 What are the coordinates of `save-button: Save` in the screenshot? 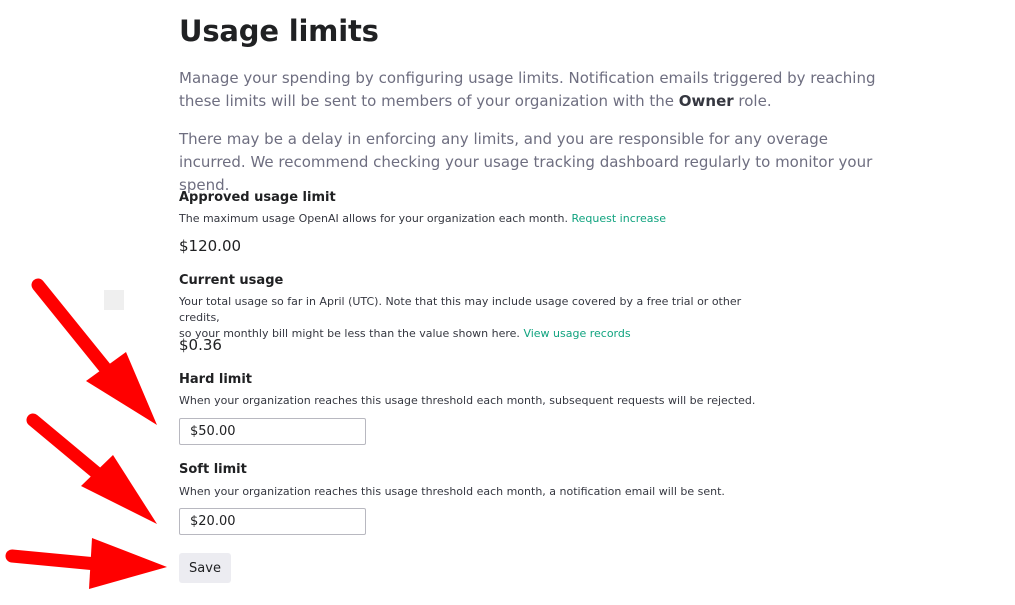 It's located at (205, 568).